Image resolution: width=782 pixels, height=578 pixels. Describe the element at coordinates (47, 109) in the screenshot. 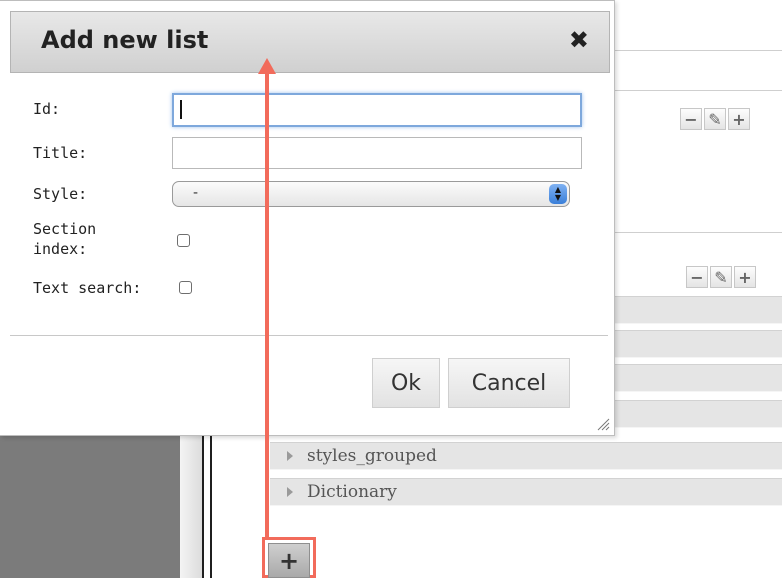

I see `id-label: Id:` at that location.